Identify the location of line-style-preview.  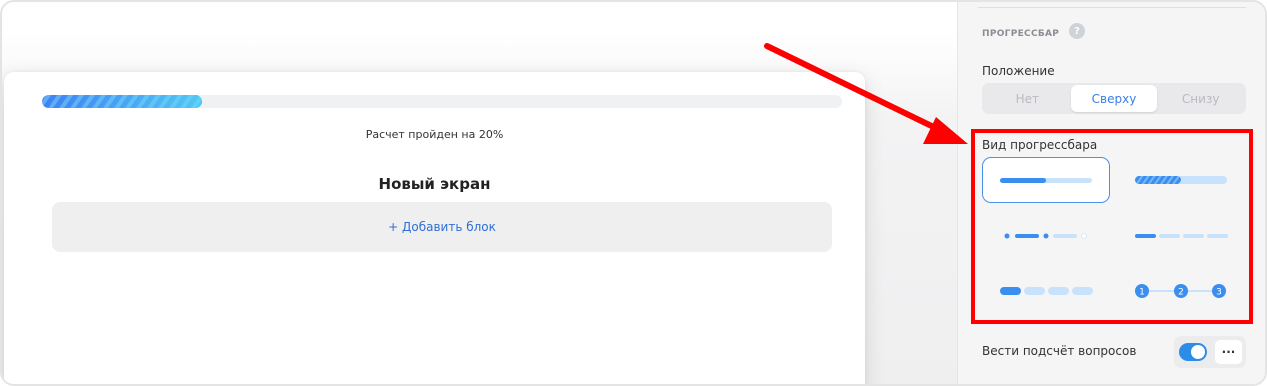
(1046, 180).